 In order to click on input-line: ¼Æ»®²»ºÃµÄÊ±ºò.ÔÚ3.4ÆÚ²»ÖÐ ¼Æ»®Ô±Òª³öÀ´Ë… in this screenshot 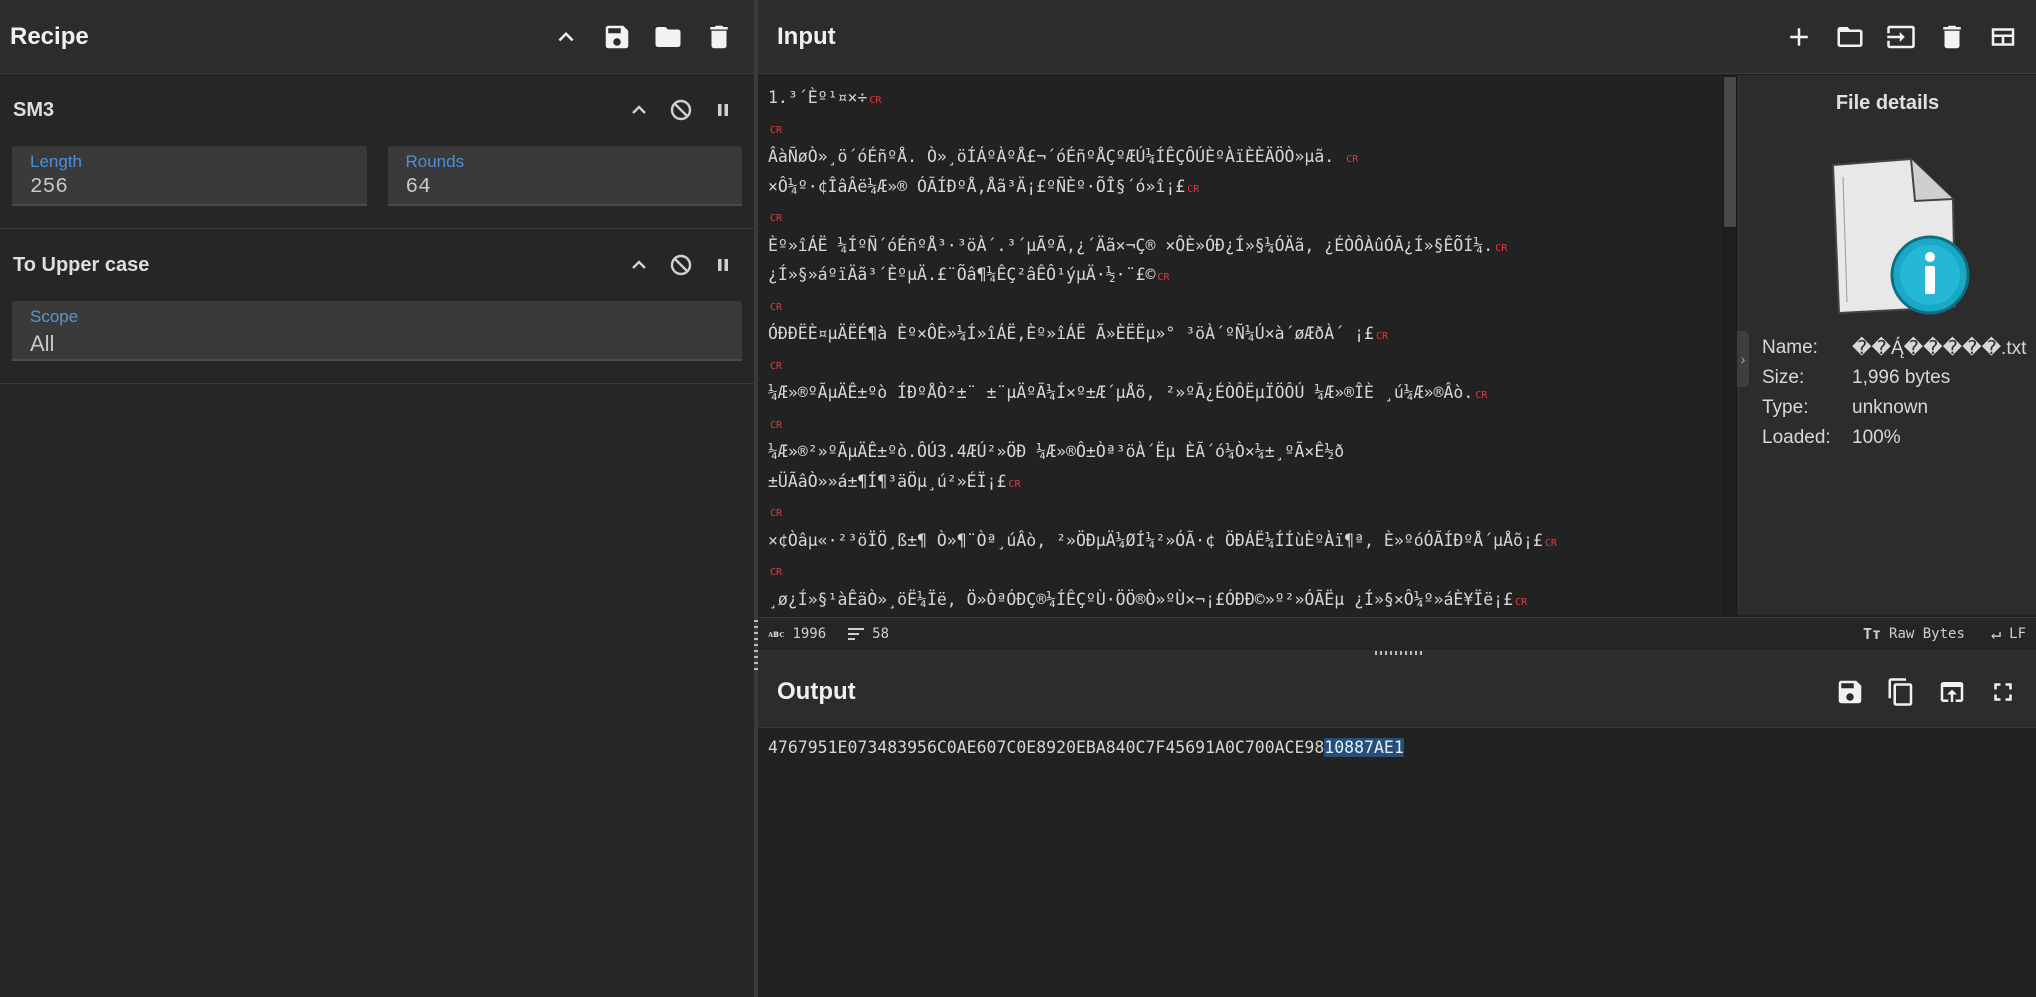, I will do `click(1240, 452)`.